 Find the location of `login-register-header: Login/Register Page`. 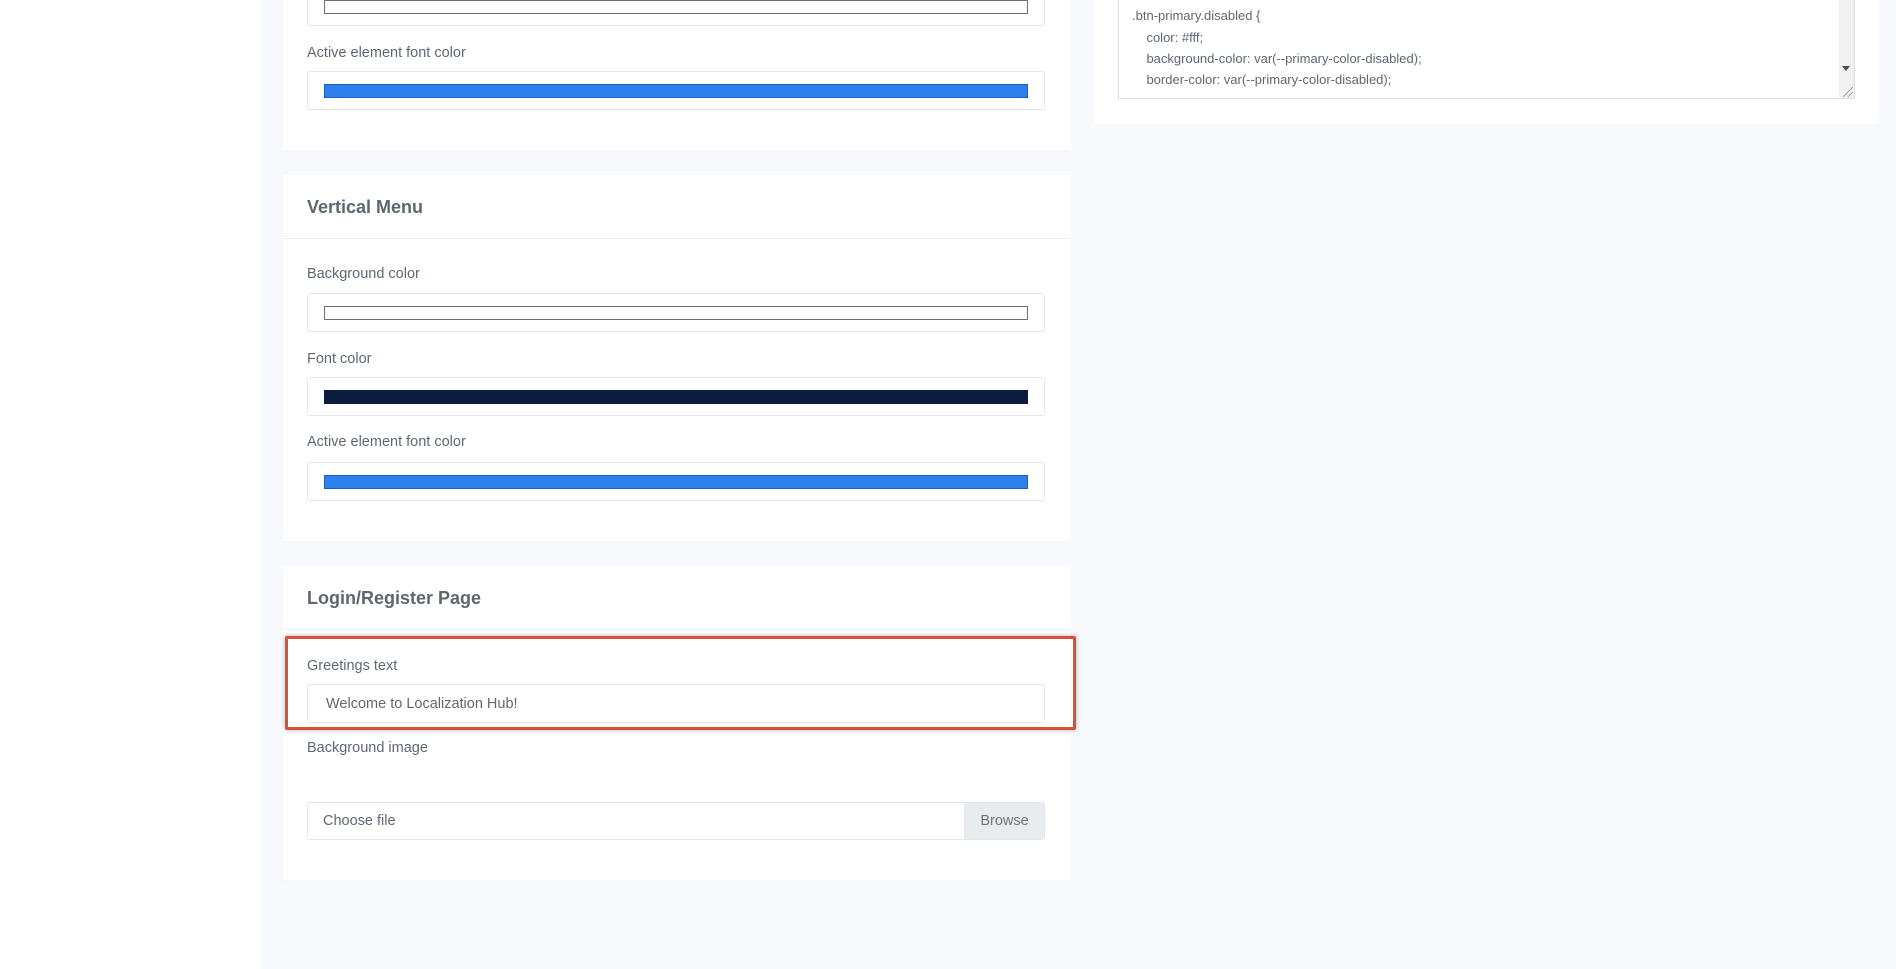

login-register-header: Login/Register Page is located at coordinates (677, 598).